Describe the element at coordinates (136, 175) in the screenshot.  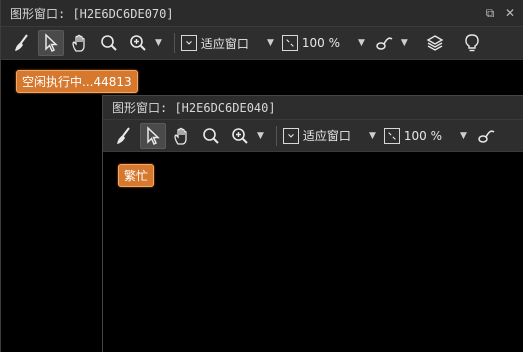
I see `status-badge-busy: 繁忙` at that location.